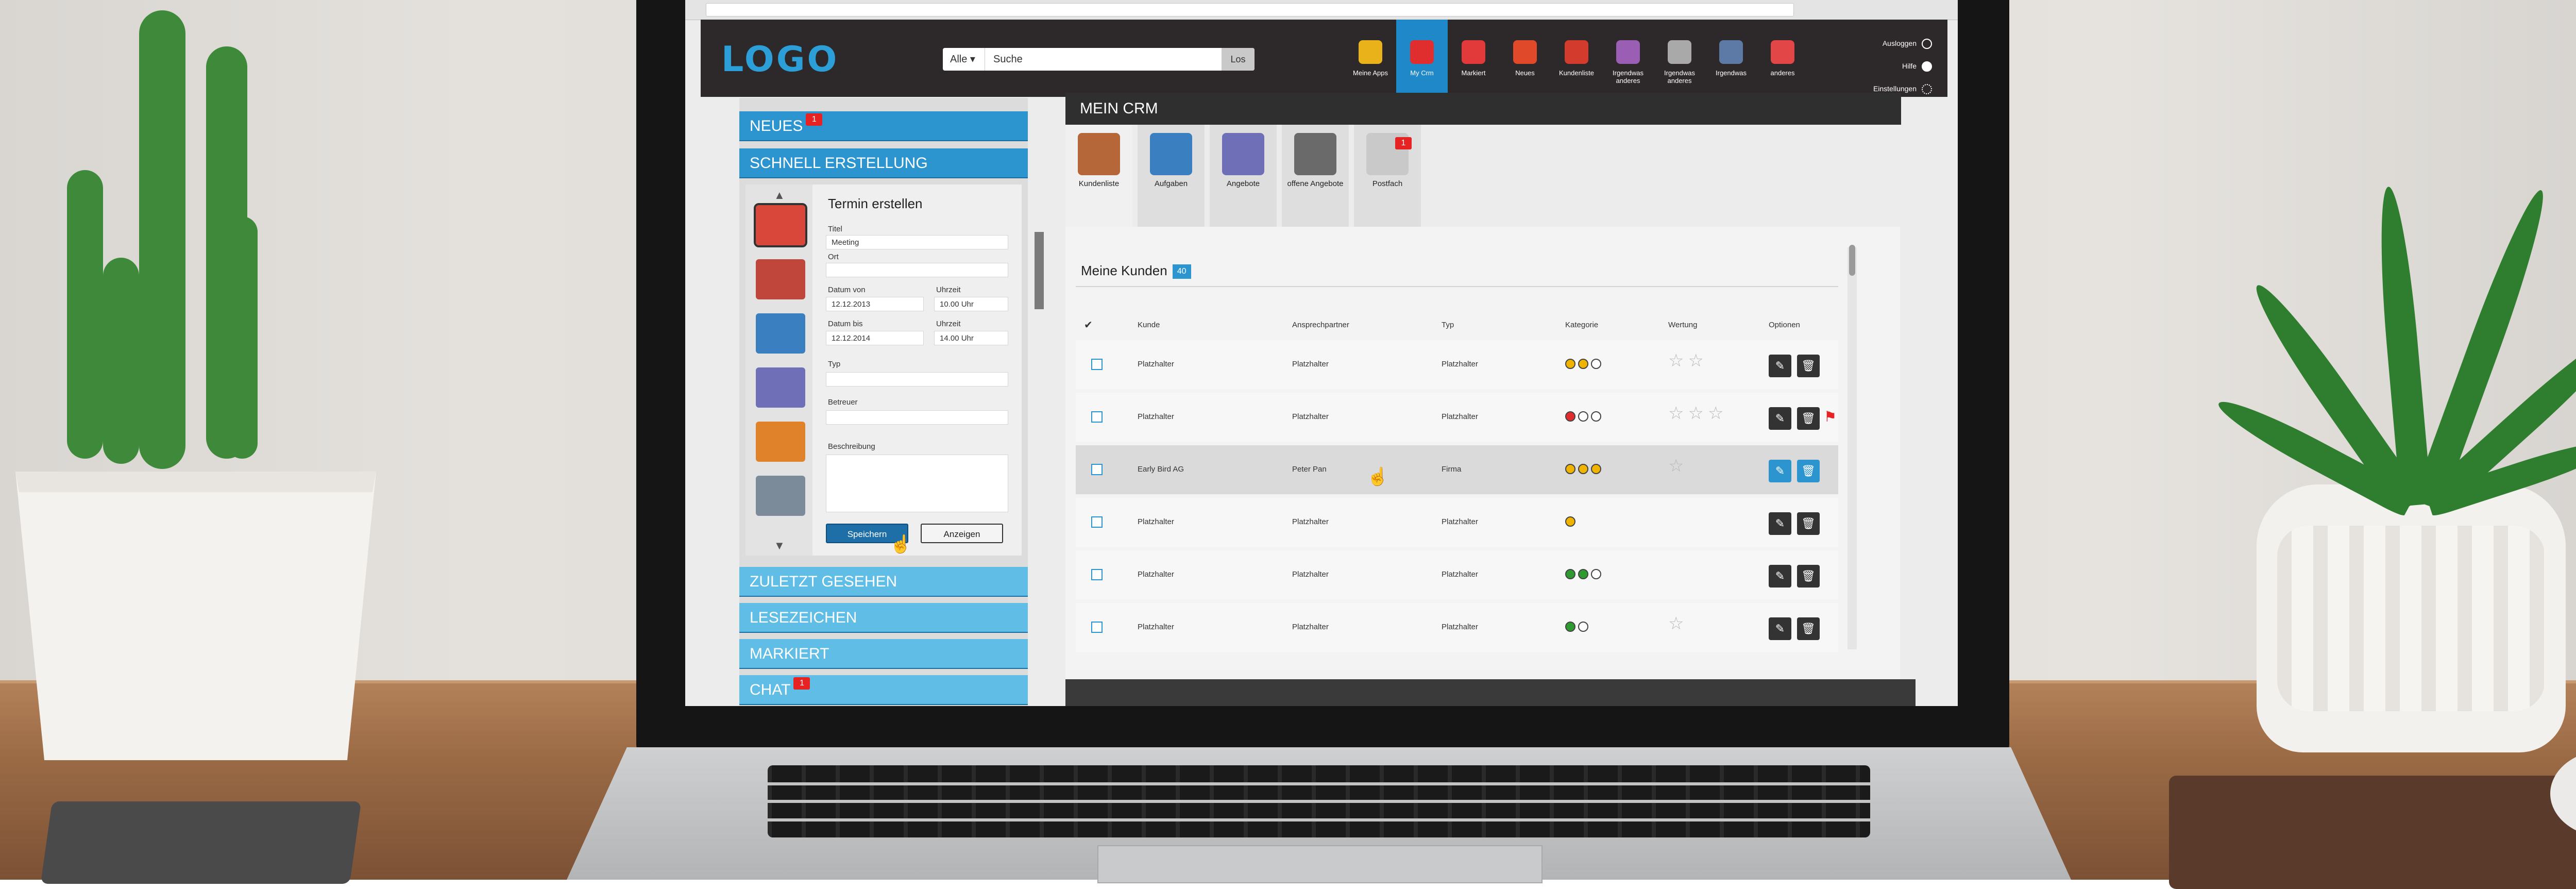  What do you see at coordinates (780, 279) in the screenshot?
I see `wallet-icon` at bounding box center [780, 279].